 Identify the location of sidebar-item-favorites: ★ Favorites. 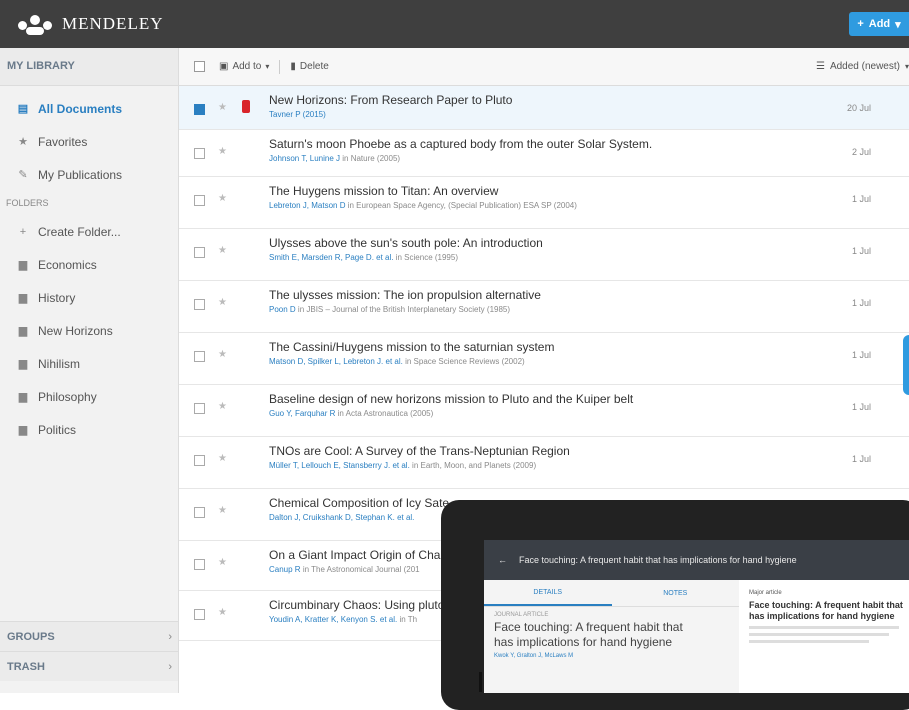
(89, 141).